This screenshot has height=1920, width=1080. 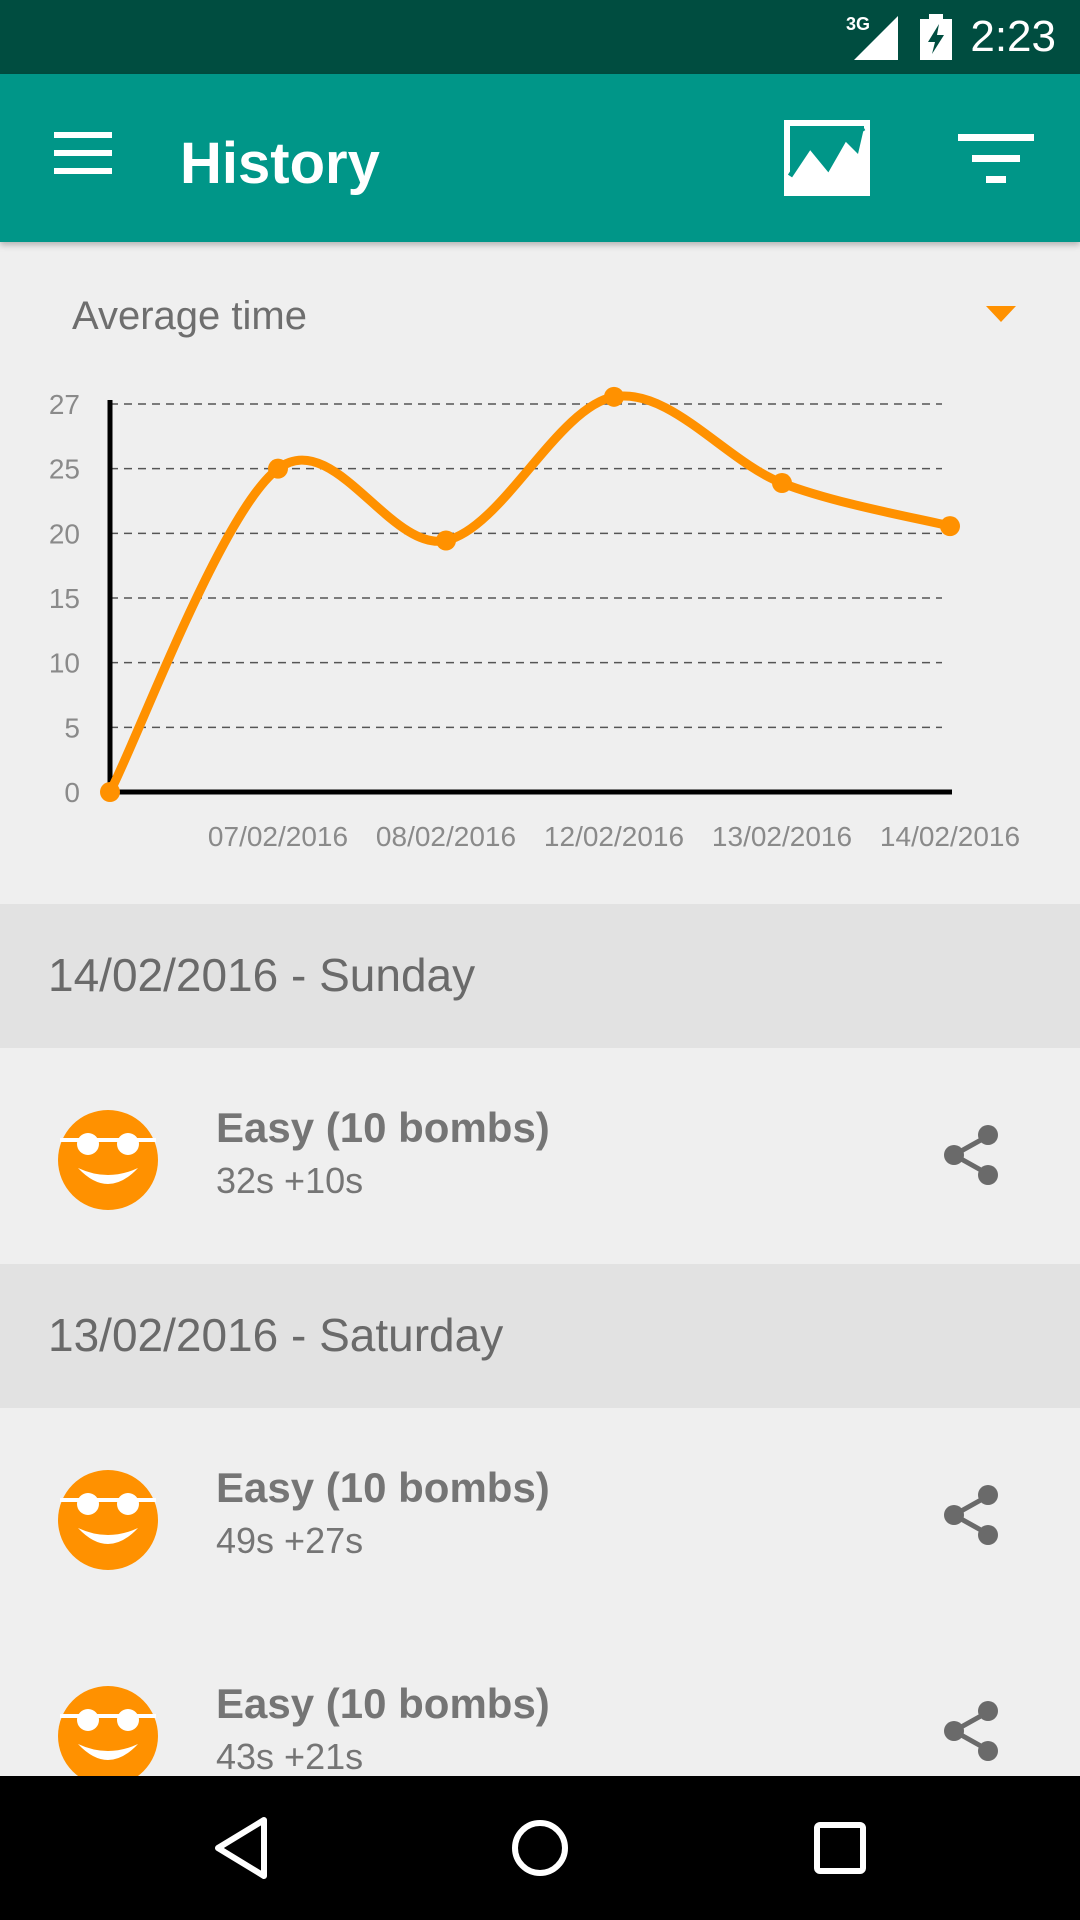 What do you see at coordinates (290, 1180) in the screenshot?
I see `game-score: 32s +10s` at bounding box center [290, 1180].